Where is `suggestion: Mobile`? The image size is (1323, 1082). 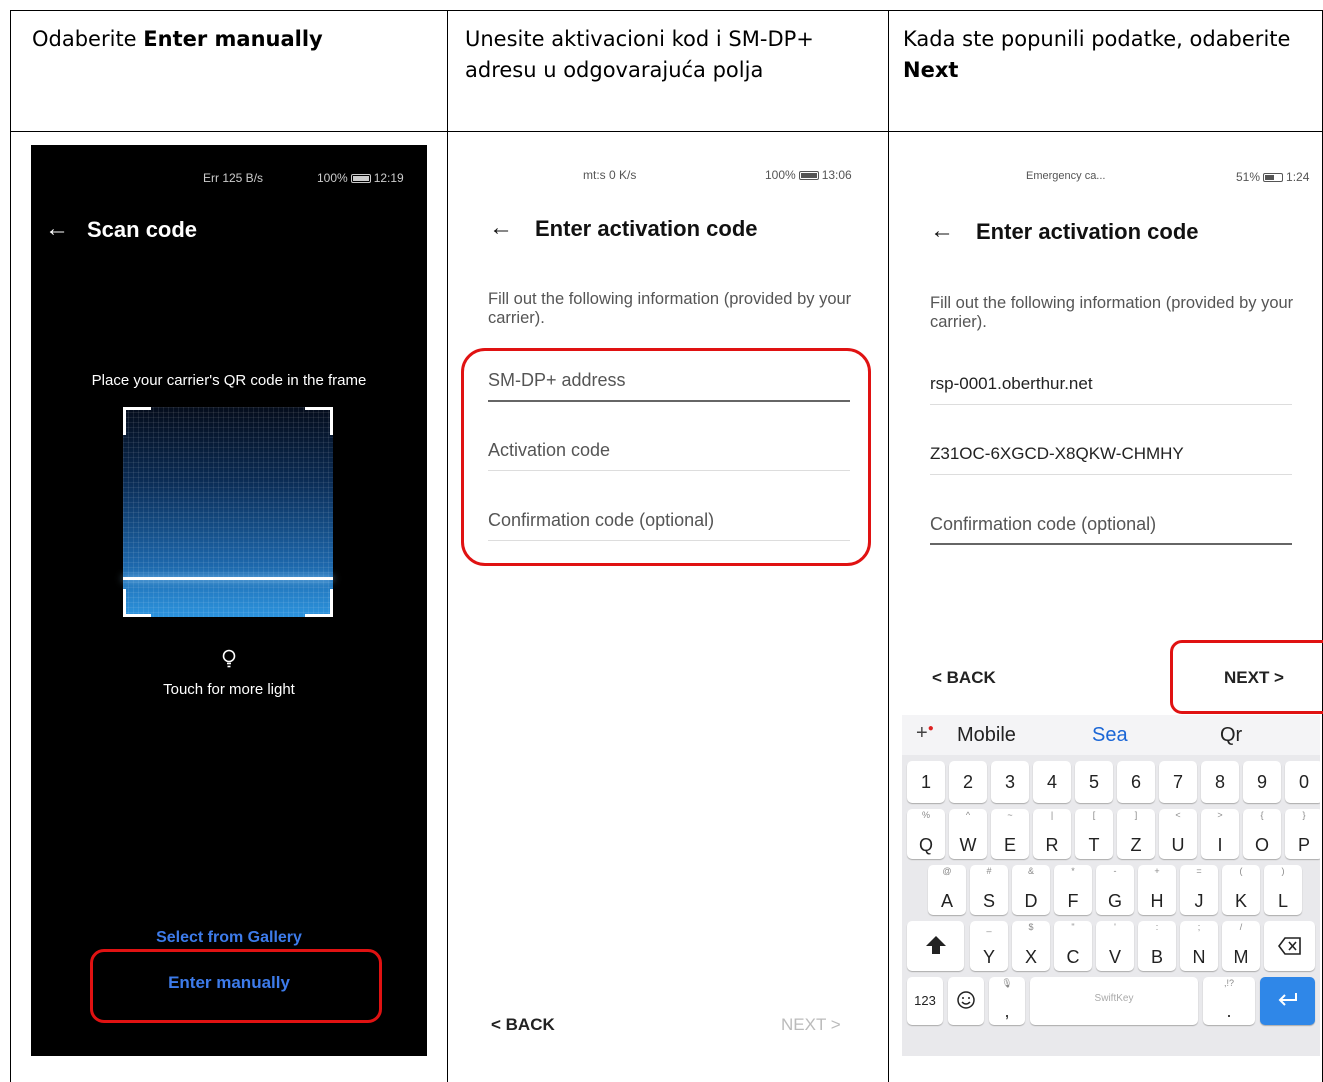 suggestion: Mobile is located at coordinates (986, 735).